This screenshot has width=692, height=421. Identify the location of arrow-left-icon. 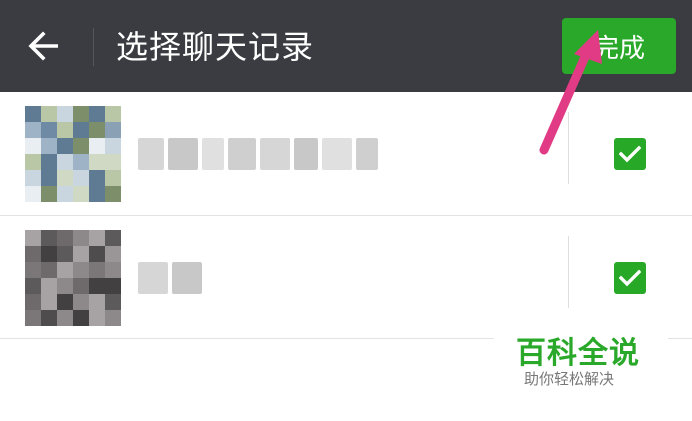
(43, 46).